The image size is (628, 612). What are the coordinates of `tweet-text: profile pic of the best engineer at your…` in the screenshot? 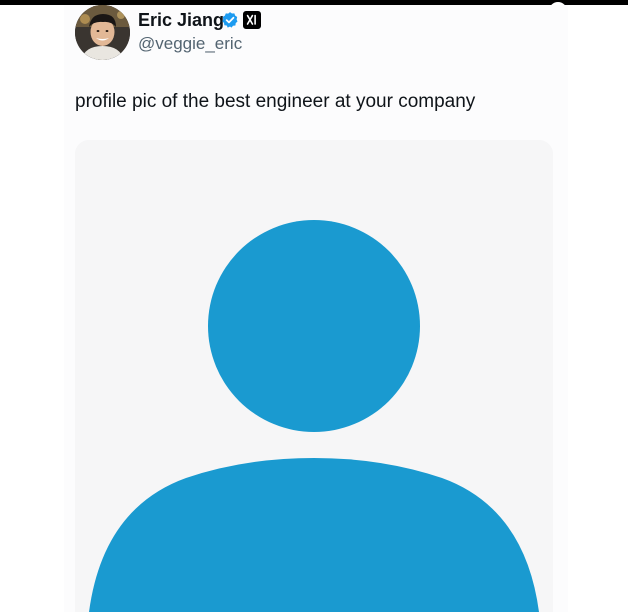 It's located at (275, 101).